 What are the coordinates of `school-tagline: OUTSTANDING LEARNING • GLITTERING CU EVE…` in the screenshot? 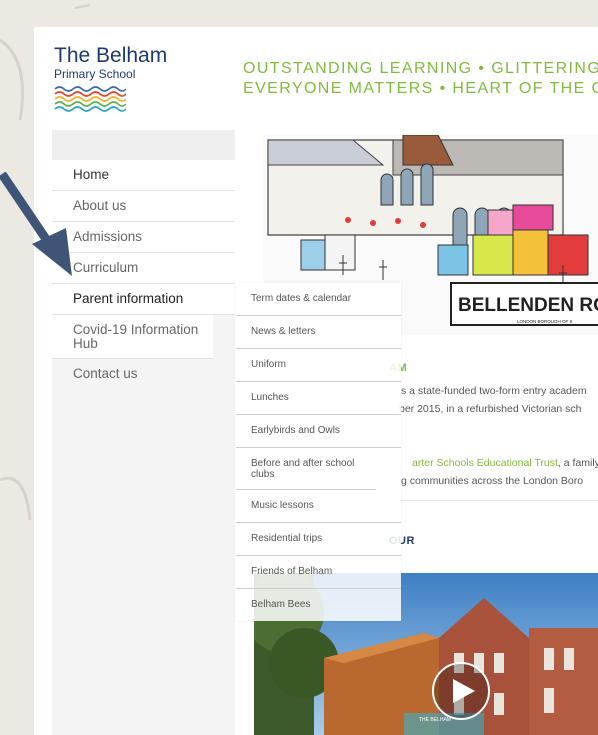 It's located at (420, 79).